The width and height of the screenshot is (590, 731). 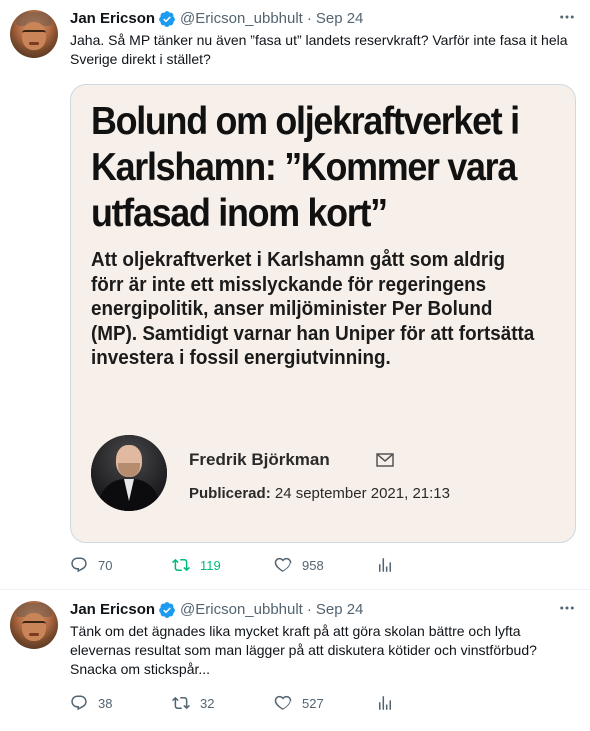 What do you see at coordinates (223, 703) in the screenshot?
I see `retweet-button: 32` at bounding box center [223, 703].